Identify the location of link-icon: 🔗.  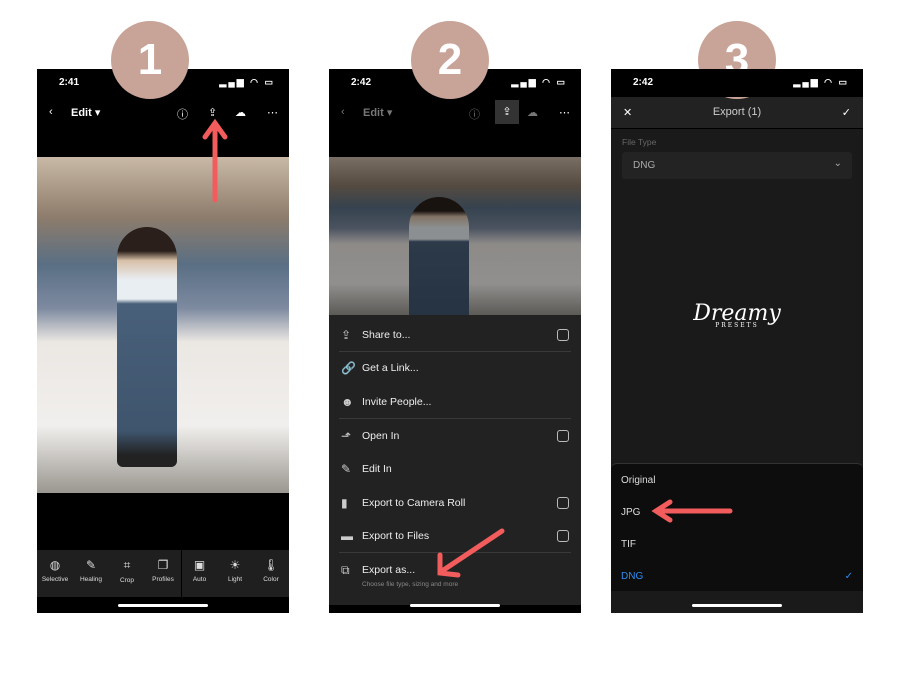
(348, 368).